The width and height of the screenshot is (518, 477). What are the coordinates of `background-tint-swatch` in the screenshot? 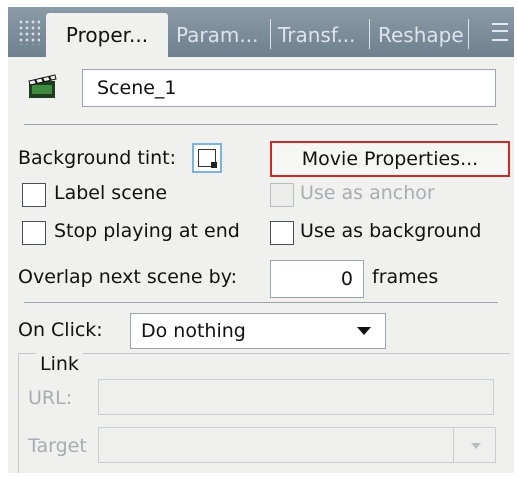 It's located at (207, 158).